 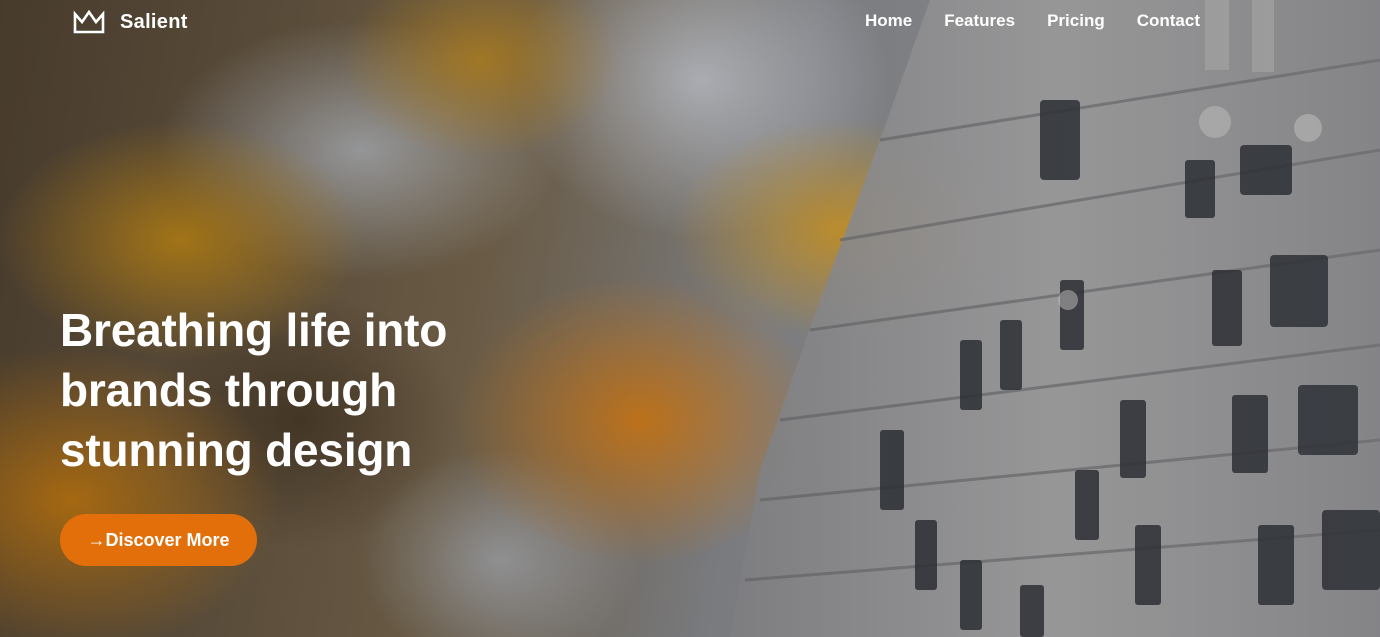 What do you see at coordinates (1168, 21) in the screenshot?
I see `nav-link-contact: Contact` at bounding box center [1168, 21].